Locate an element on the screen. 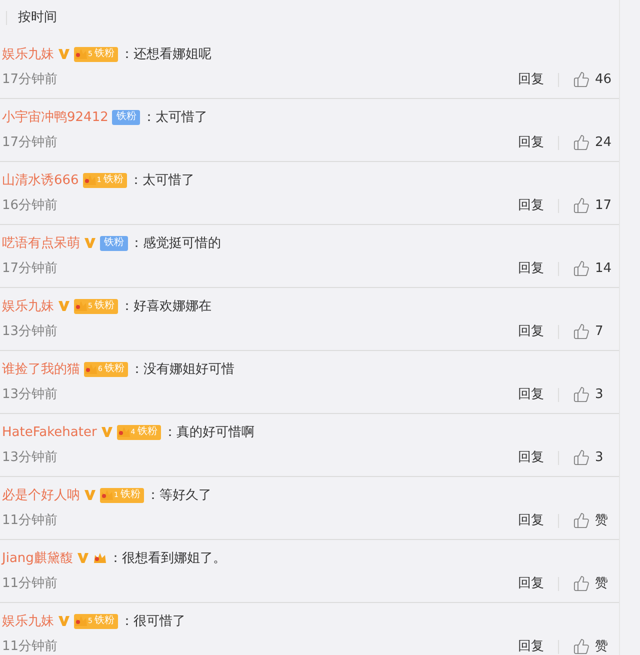  comment-text: ：很可惜了 is located at coordinates (153, 621).